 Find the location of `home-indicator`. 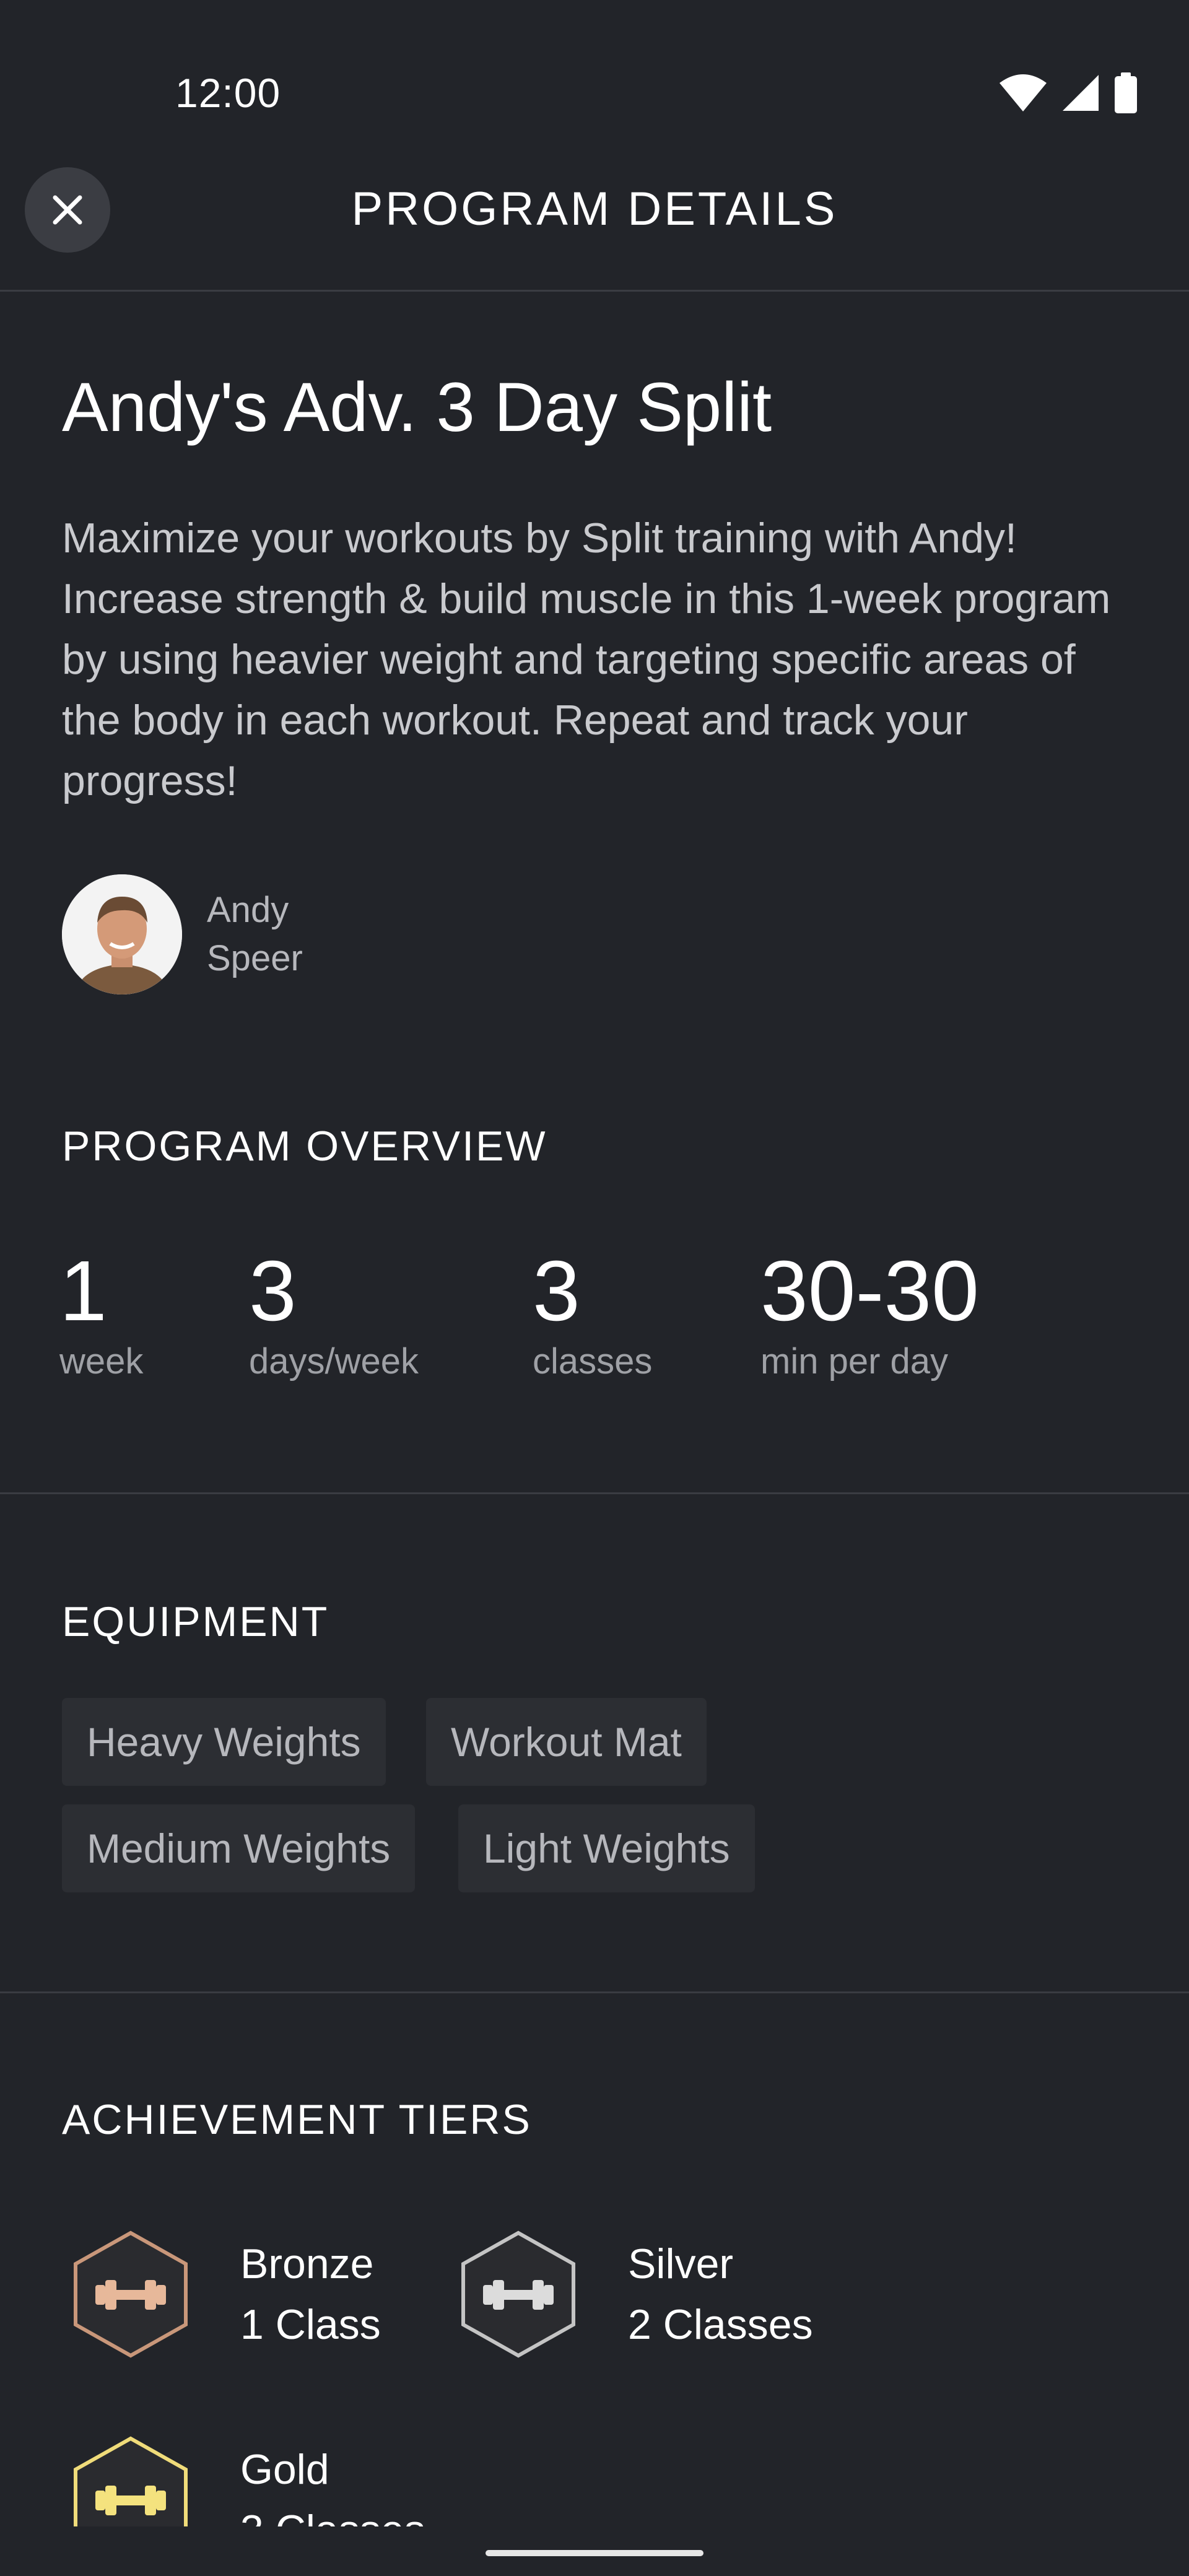

home-indicator is located at coordinates (594, 2553).